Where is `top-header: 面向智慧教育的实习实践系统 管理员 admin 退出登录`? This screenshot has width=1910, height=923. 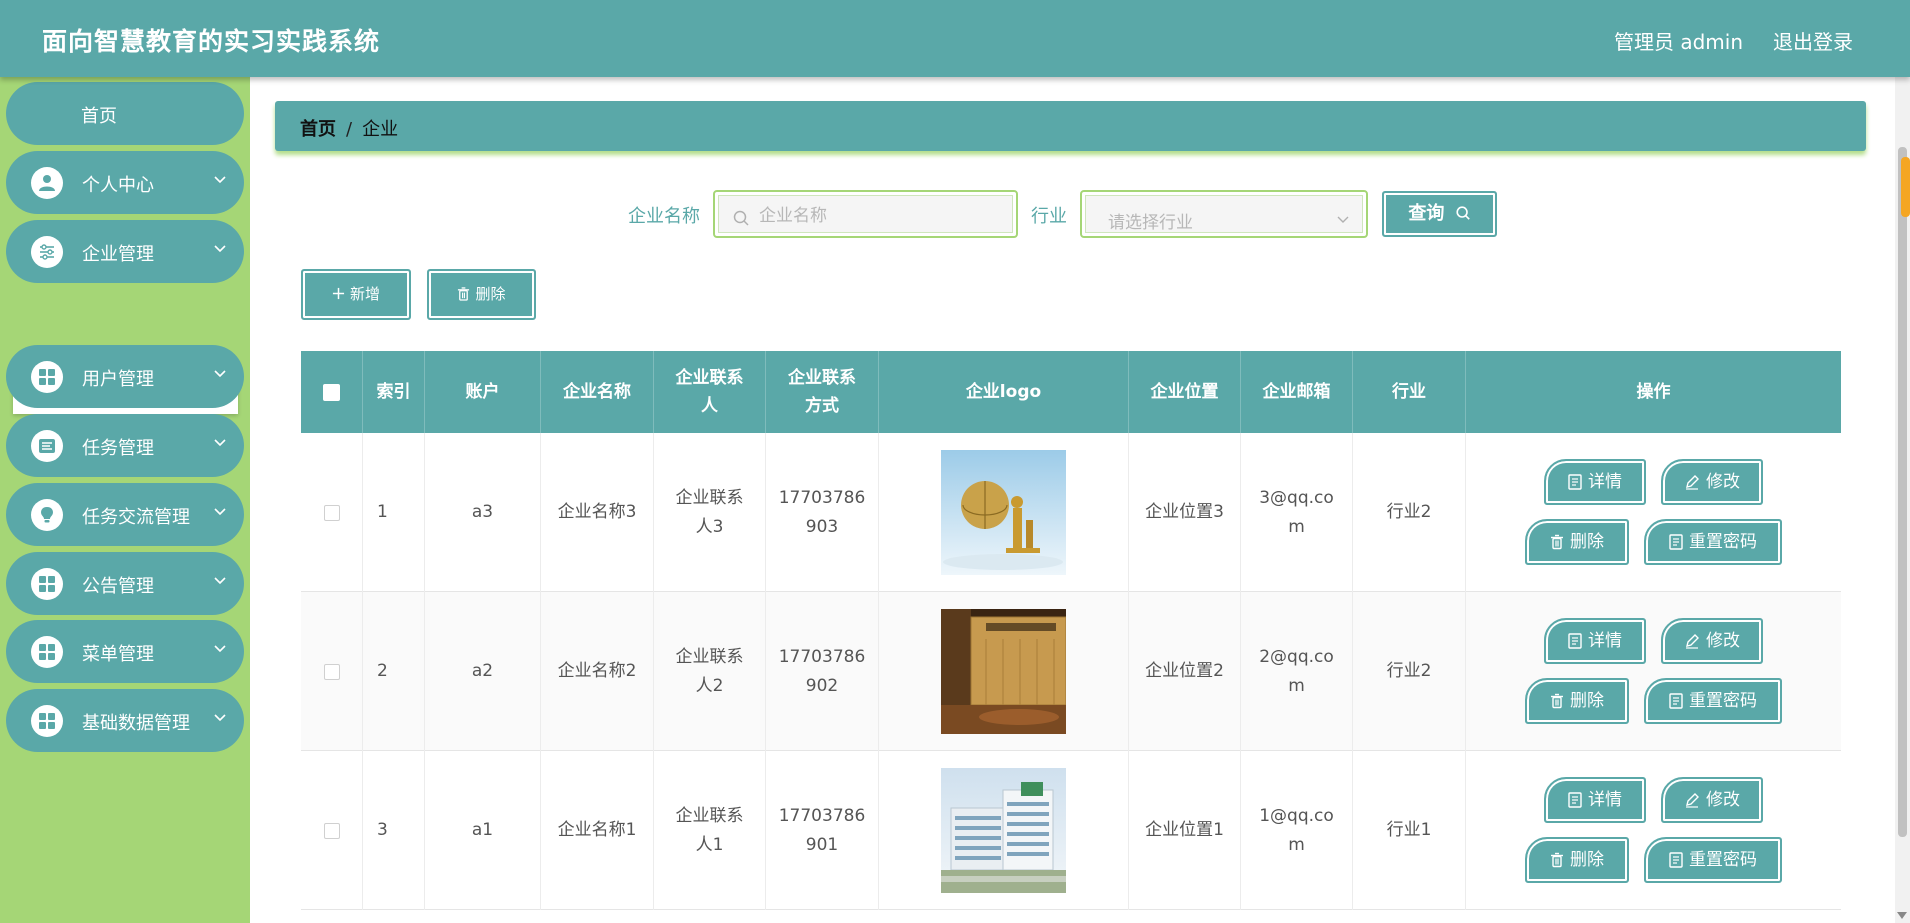 top-header: 面向智慧教育的实习实践系统 管理员 admin 退出登录 is located at coordinates (955, 38).